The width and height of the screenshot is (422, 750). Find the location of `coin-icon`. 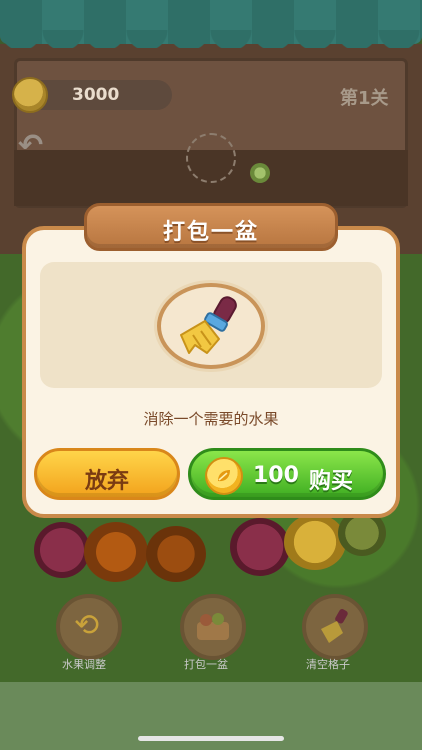

coin-icon is located at coordinates (30, 95).